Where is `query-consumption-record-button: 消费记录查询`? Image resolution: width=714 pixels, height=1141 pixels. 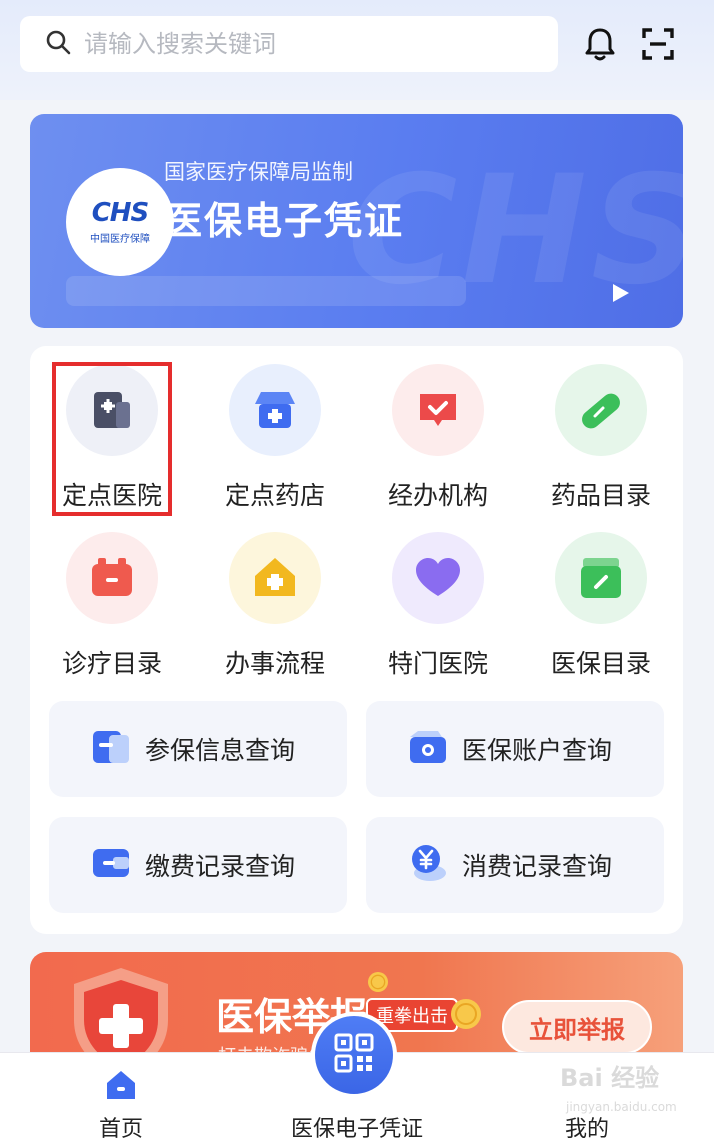
query-consumption-record-button: 消费记录查询 is located at coordinates (515, 865).